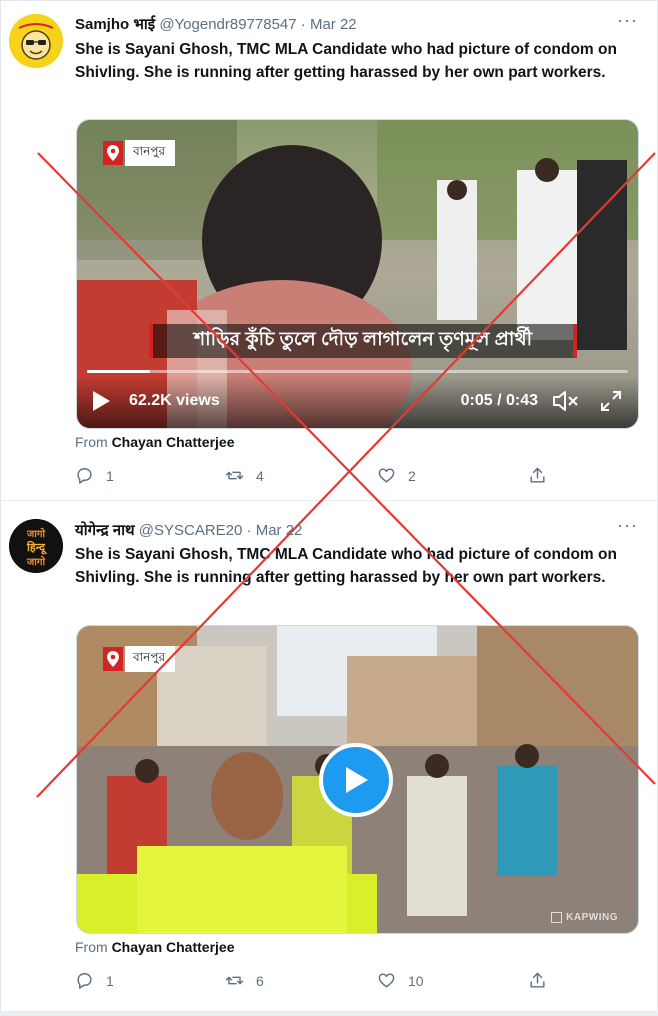  What do you see at coordinates (115, 24) in the screenshot?
I see `author-name: Samjho भाई` at bounding box center [115, 24].